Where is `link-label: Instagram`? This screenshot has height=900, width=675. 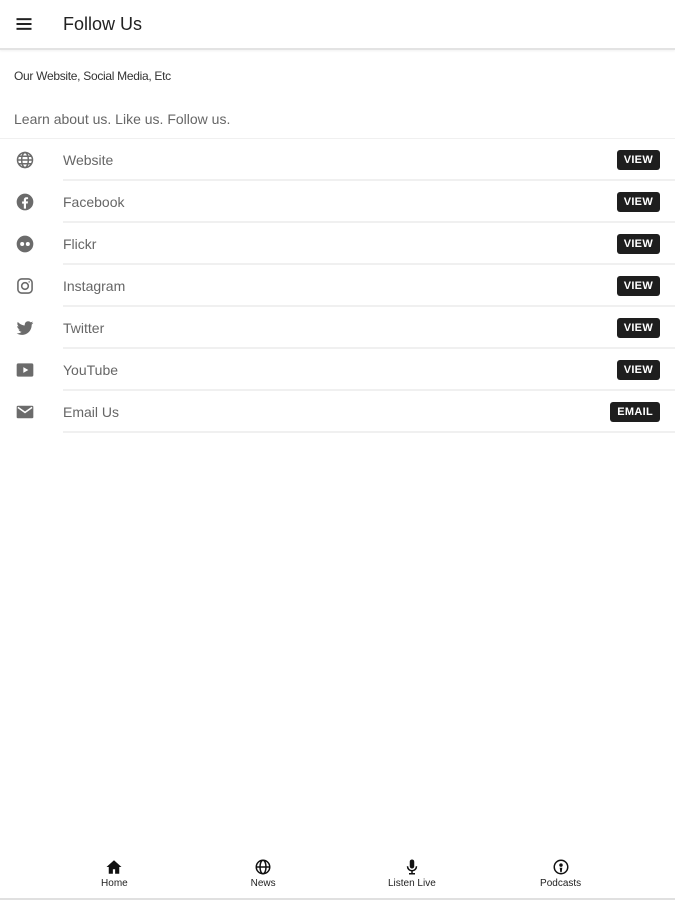 link-label: Instagram is located at coordinates (94, 286).